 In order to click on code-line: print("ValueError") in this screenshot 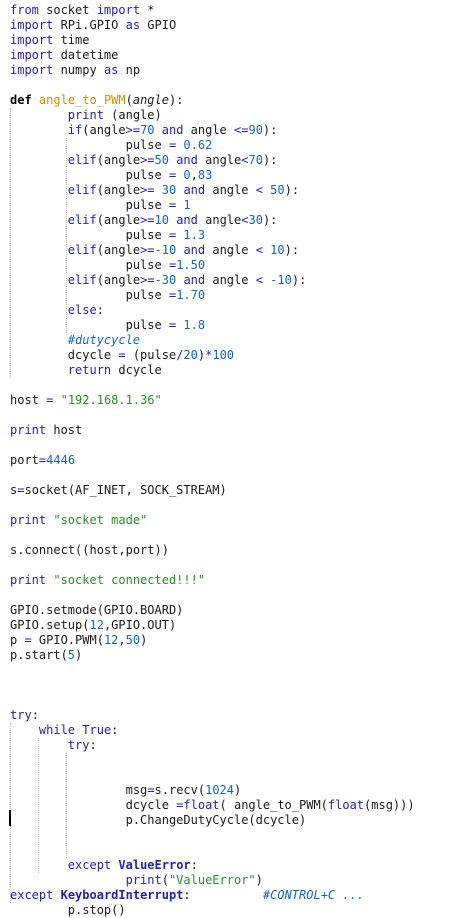, I will do `click(136, 880)`.